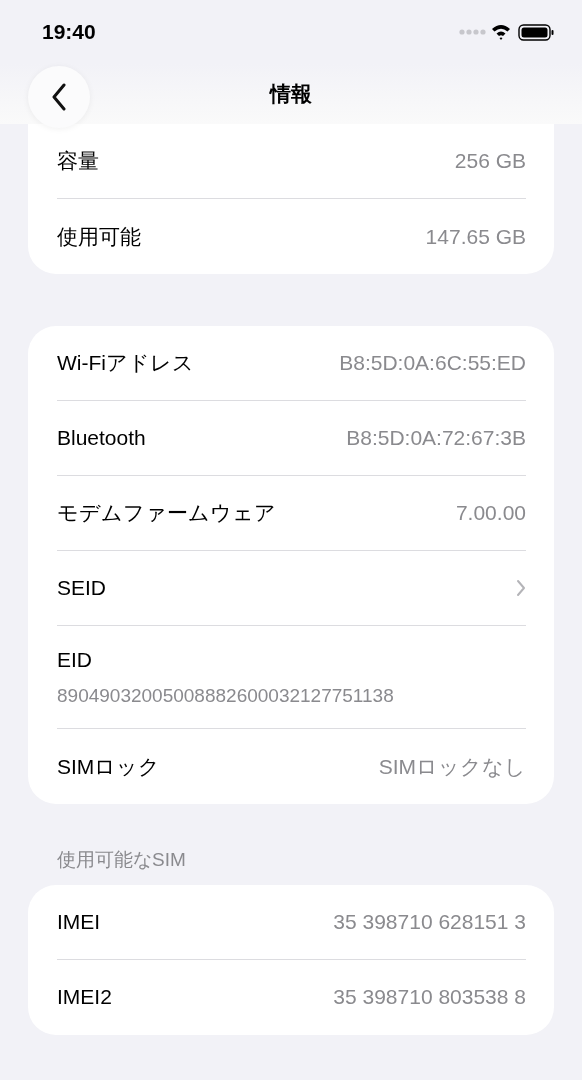  Describe the element at coordinates (536, 32) in the screenshot. I see `battery-icon` at that location.